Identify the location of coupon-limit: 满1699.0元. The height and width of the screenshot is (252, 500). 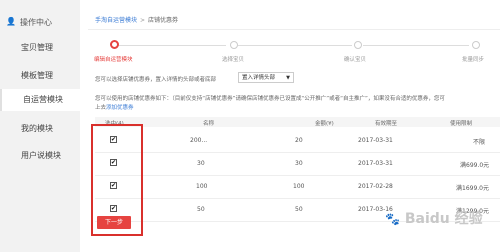
(472, 188).